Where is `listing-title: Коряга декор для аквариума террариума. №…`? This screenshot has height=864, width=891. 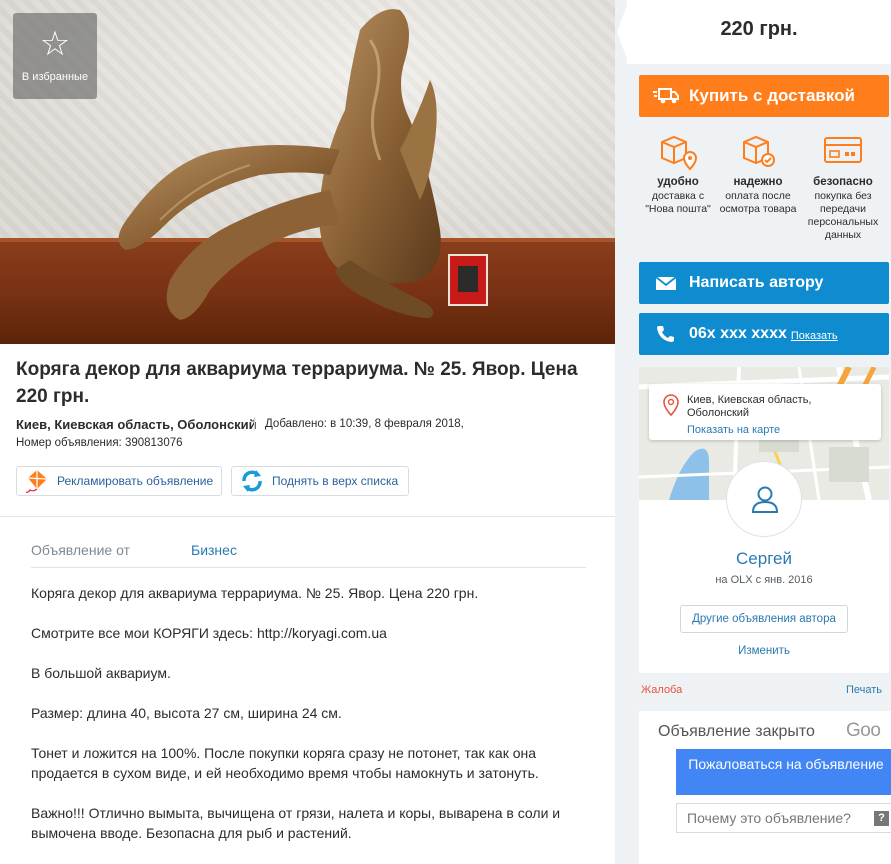
listing-title: Коряга декор для аквариума террариума. №… is located at coordinates (297, 383).